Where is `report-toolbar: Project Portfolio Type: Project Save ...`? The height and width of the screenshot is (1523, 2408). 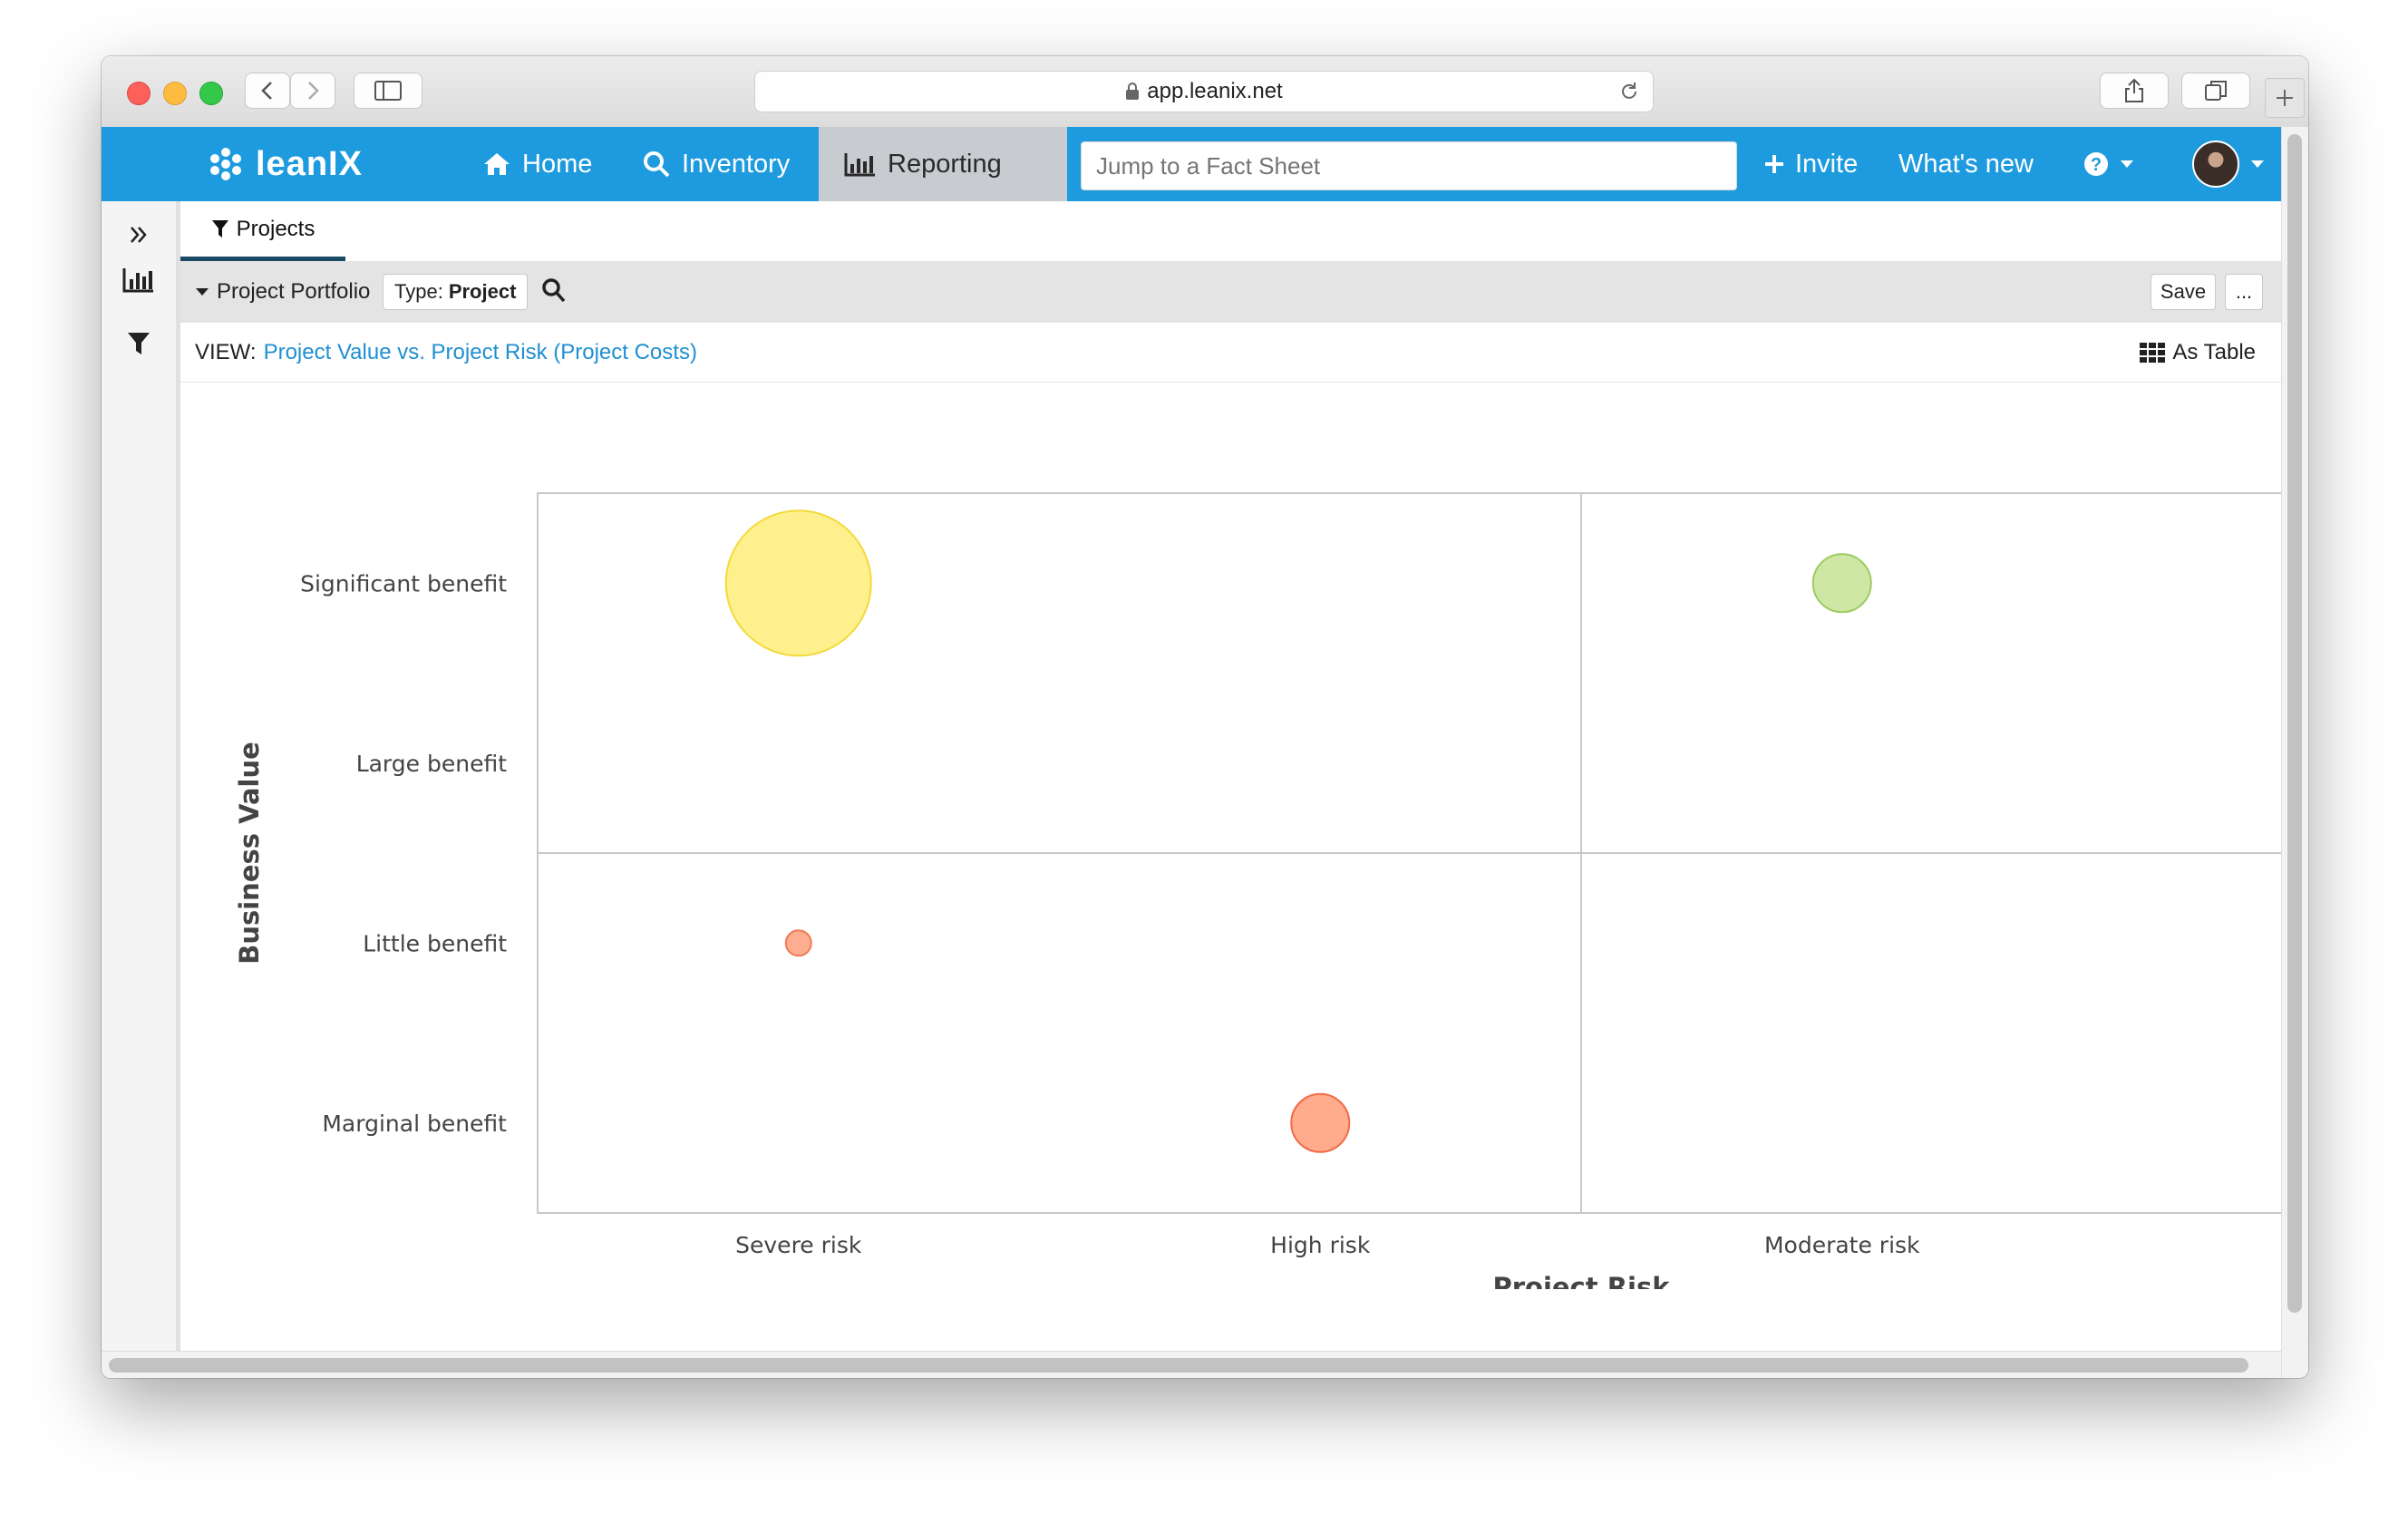
report-toolbar: Project Portfolio Type: Project Save ... is located at coordinates (1230, 292).